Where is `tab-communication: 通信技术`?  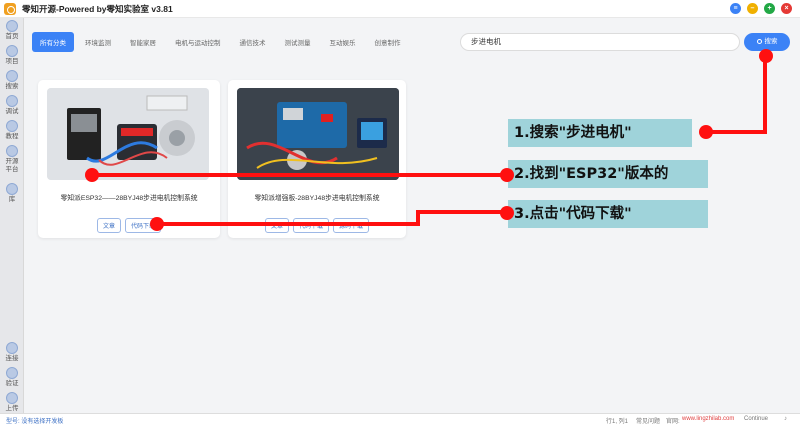 tab-communication: 通信技术 is located at coordinates (253, 42).